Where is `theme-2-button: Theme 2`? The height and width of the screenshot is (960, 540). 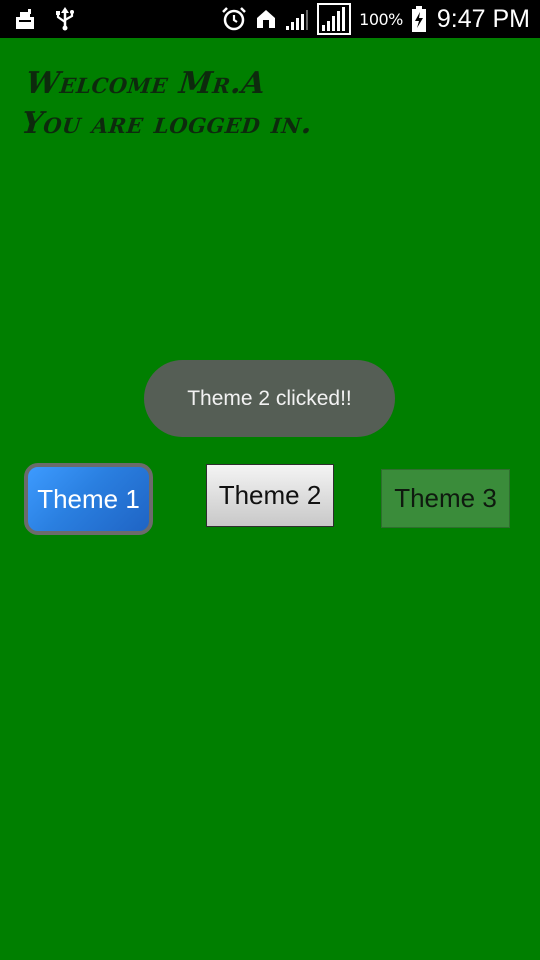 theme-2-button: Theme 2 is located at coordinates (270, 495).